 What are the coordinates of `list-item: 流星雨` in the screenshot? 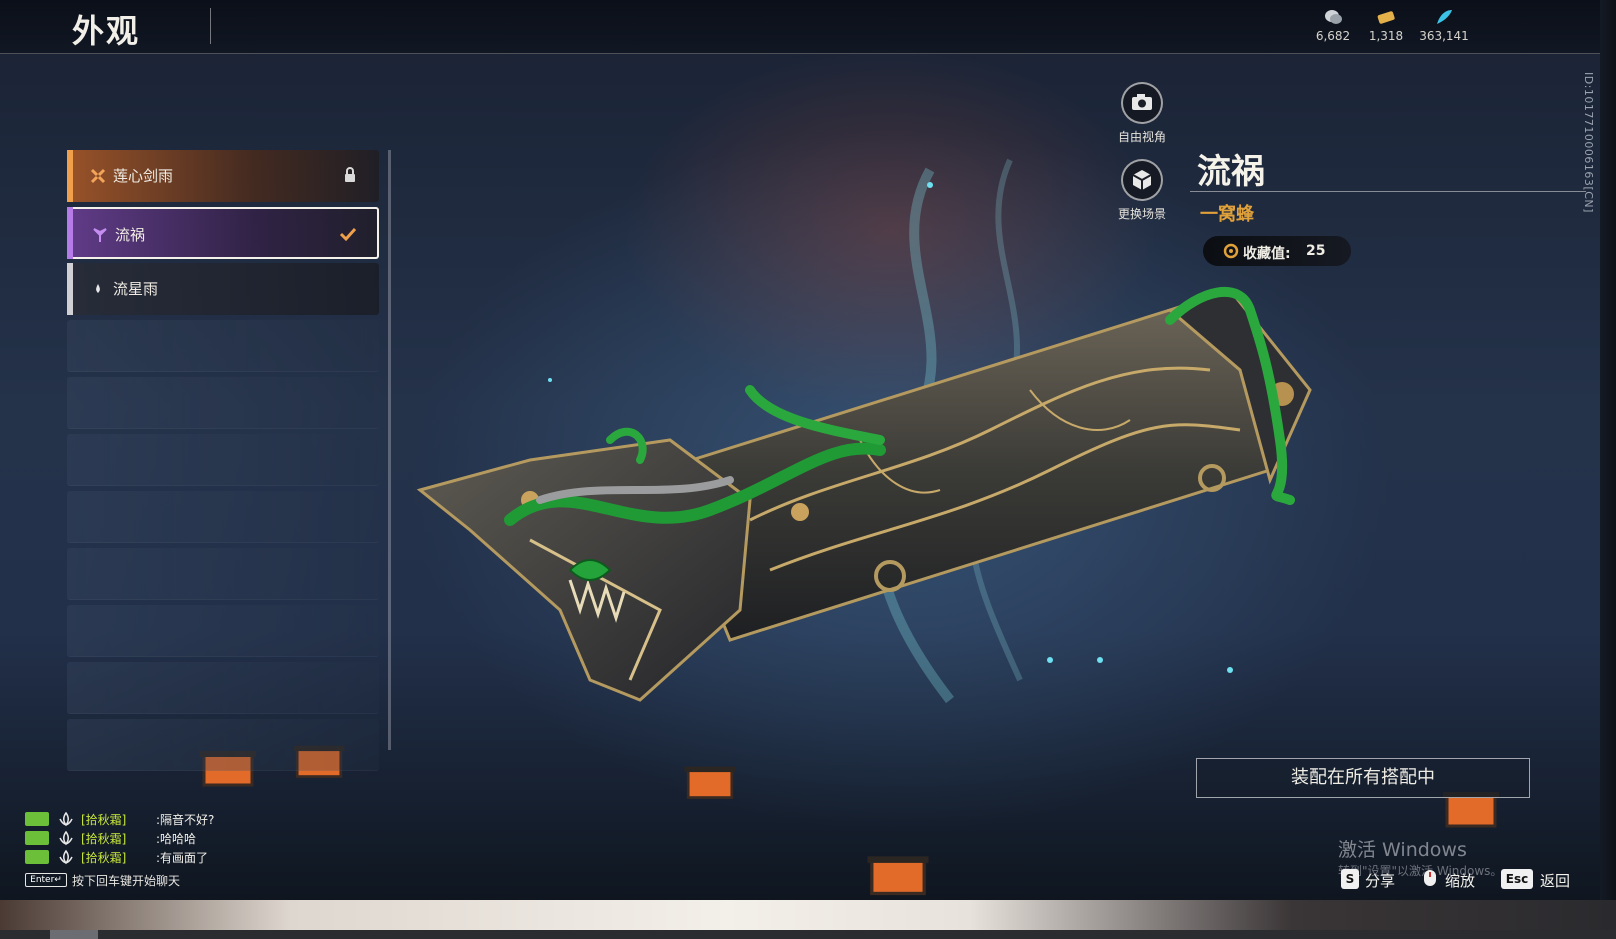 It's located at (223, 289).